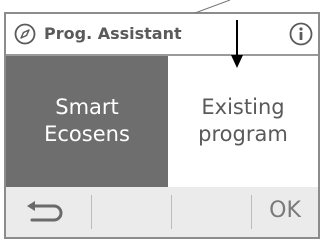  What do you see at coordinates (113, 33) in the screenshot?
I see `page-title: Prog. Assistant` at bounding box center [113, 33].